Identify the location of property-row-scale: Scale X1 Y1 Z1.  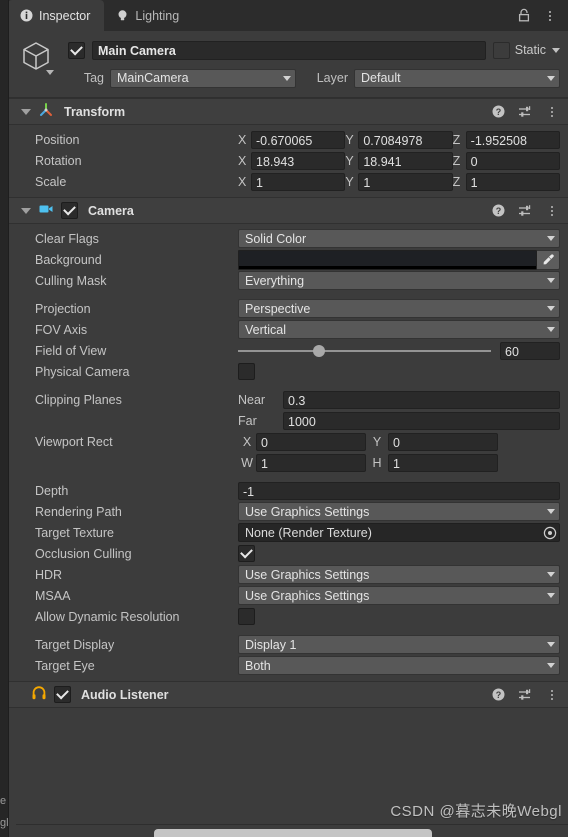
(288, 181).